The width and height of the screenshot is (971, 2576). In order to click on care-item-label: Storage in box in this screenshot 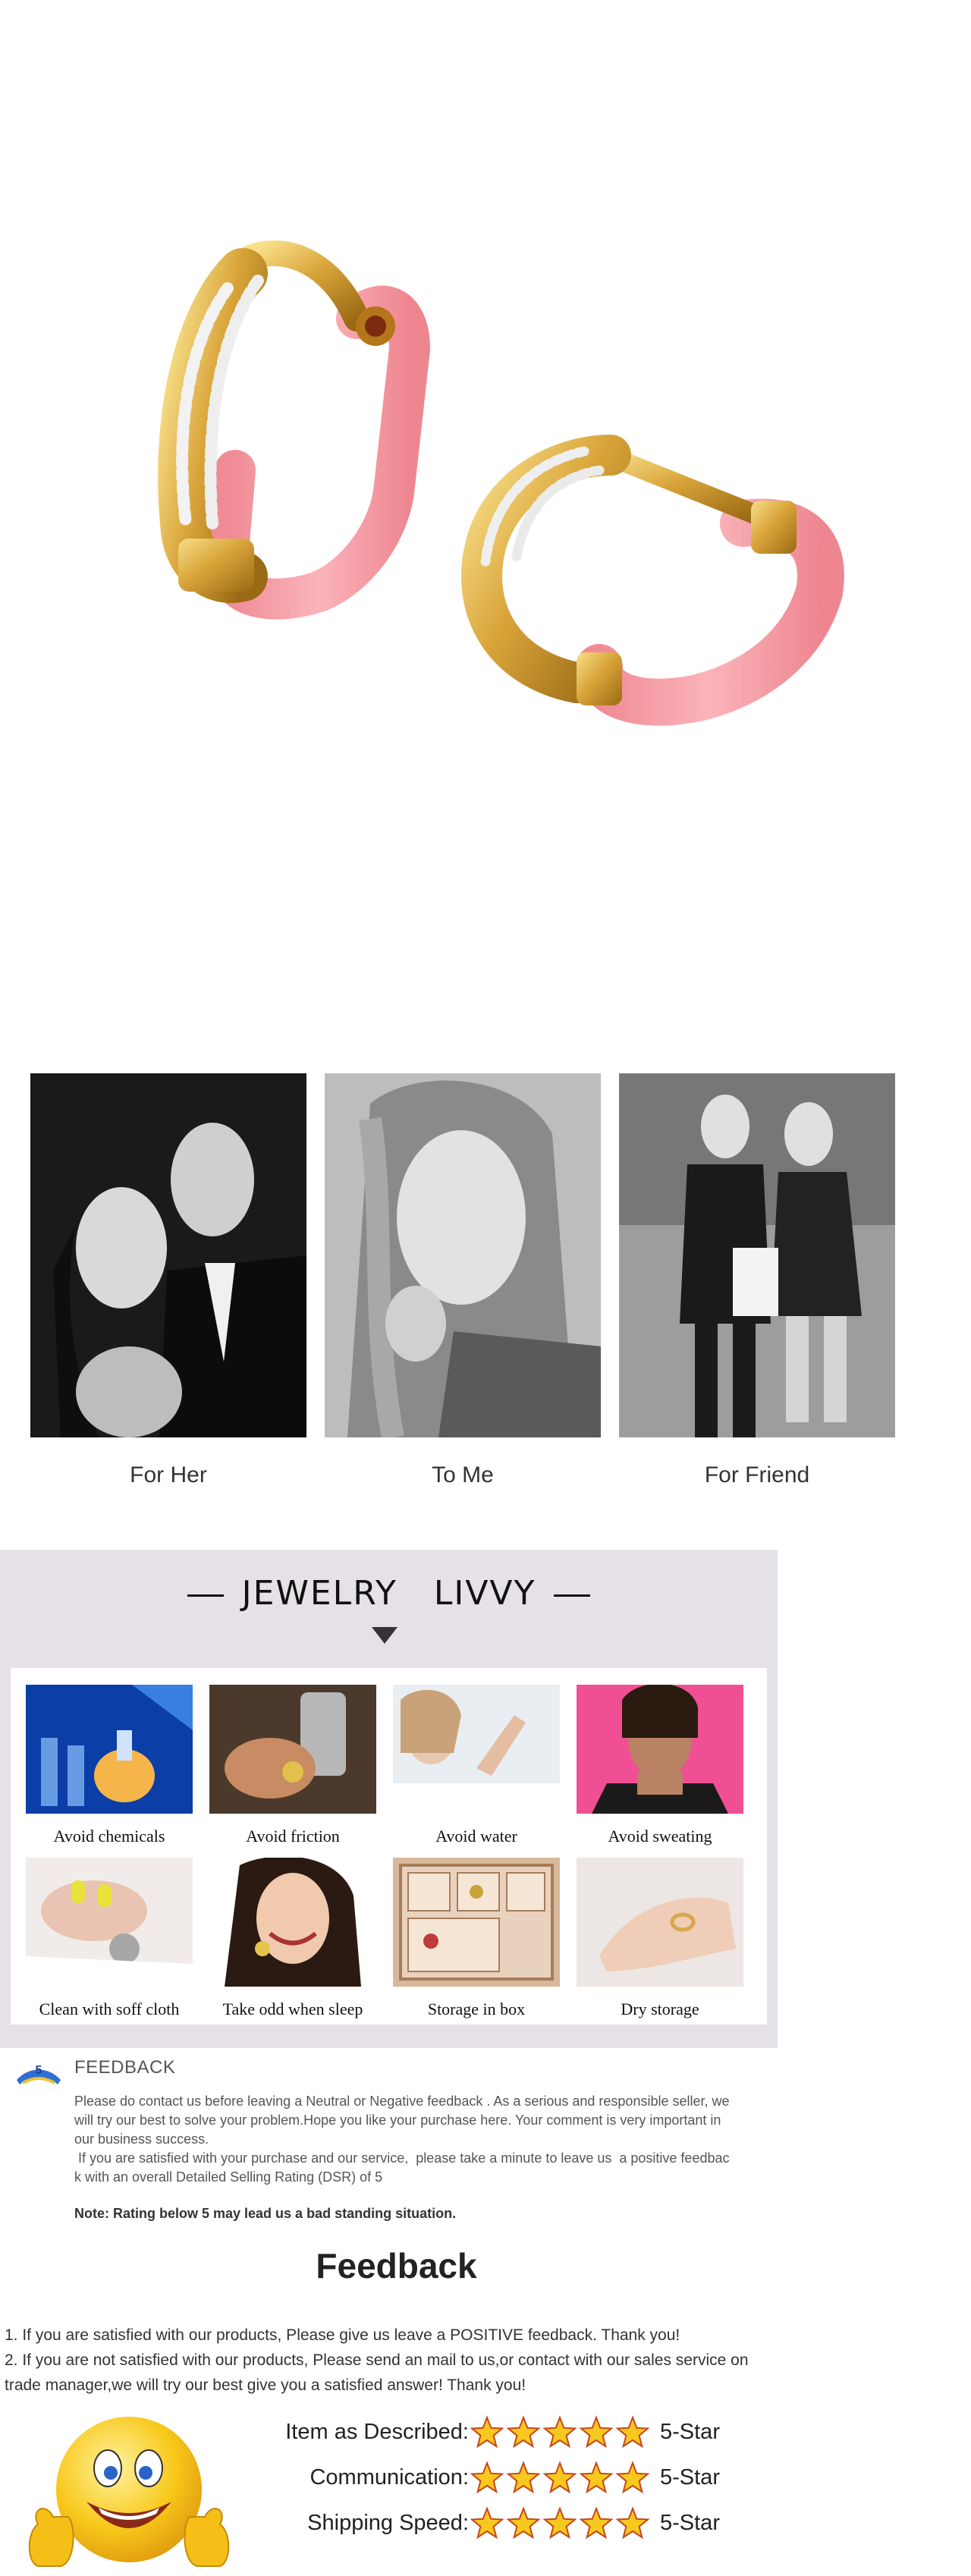, I will do `click(476, 2009)`.